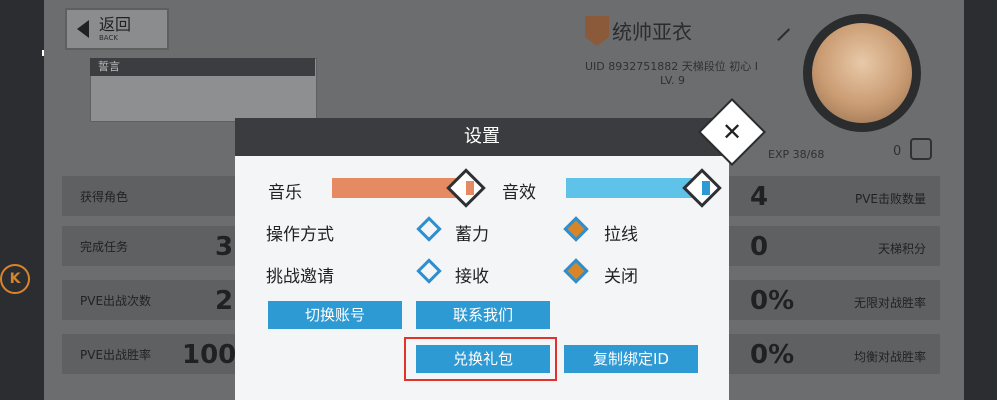 Image resolution: width=997 pixels, height=400 pixels. What do you see at coordinates (472, 274) in the screenshot?
I see `invite-accept-label: 接收` at bounding box center [472, 274].